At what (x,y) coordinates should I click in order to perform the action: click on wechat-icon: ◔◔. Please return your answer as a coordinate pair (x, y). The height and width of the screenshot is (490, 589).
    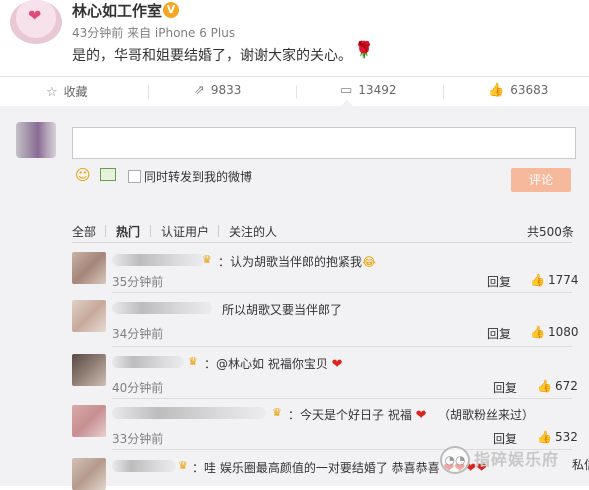
    Looking at the image, I should click on (455, 460).